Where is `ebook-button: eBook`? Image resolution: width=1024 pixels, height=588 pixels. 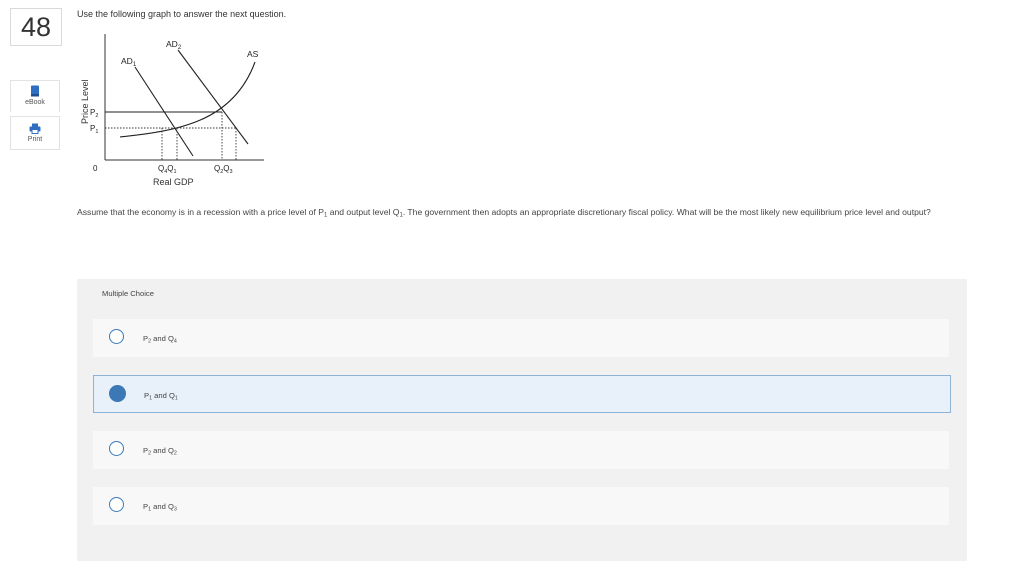
ebook-button: eBook is located at coordinates (35, 96).